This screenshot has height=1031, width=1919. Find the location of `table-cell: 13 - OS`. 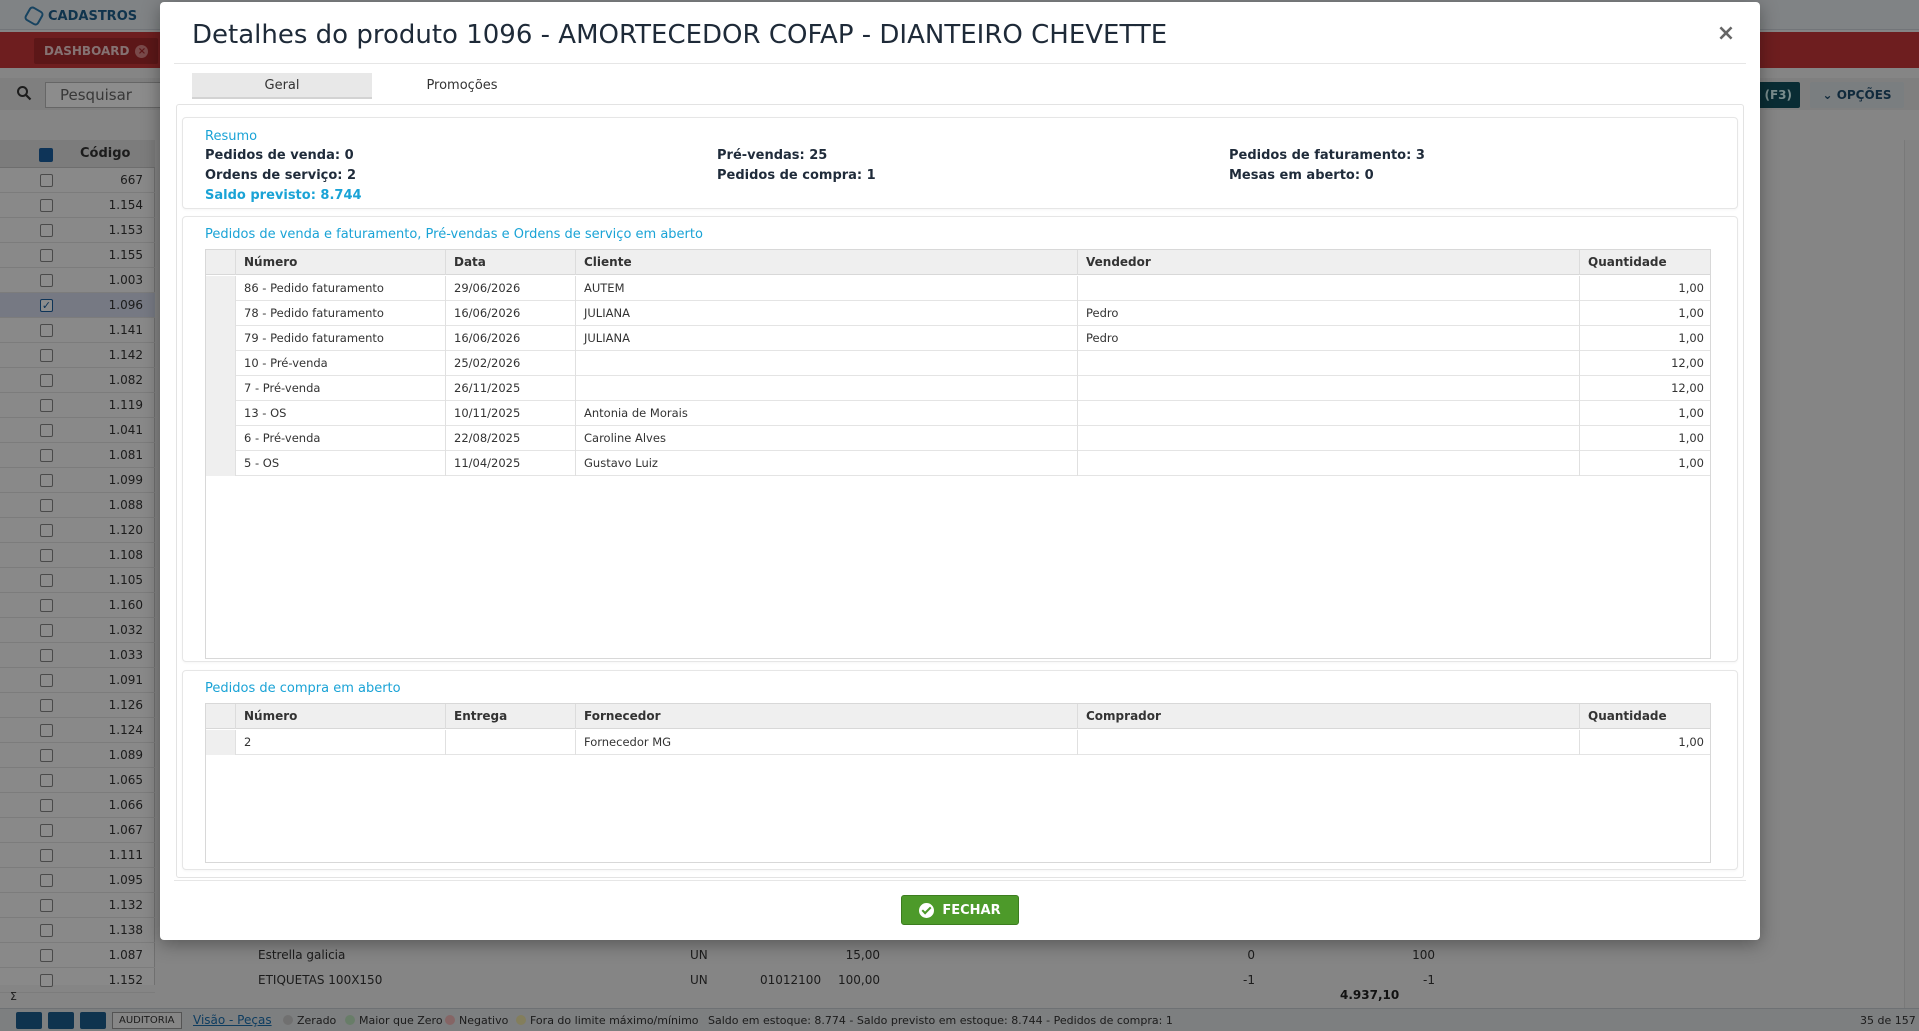

table-cell: 13 - OS is located at coordinates (341, 413).